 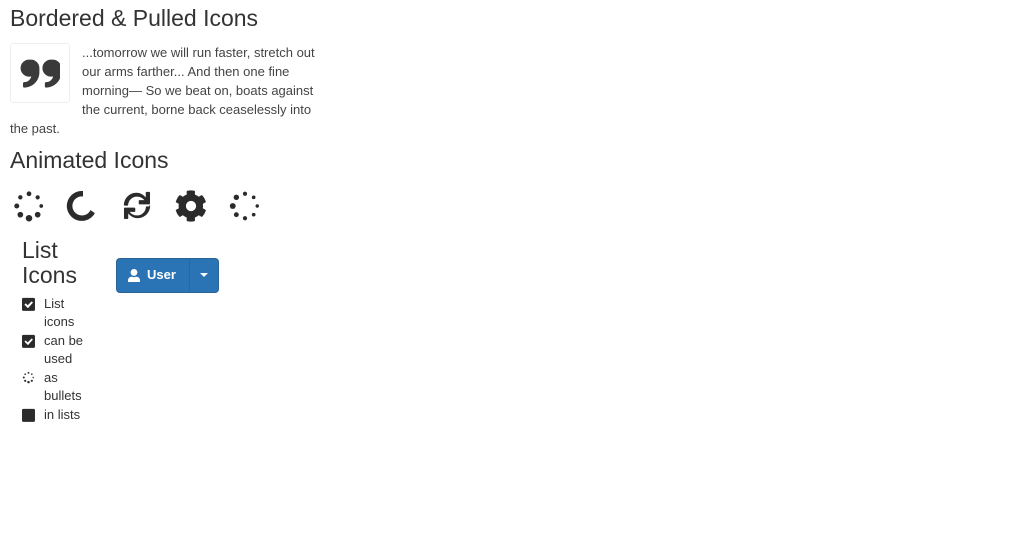 What do you see at coordinates (89, 160) in the screenshot?
I see `animated-section-heading: Animated Icons` at bounding box center [89, 160].